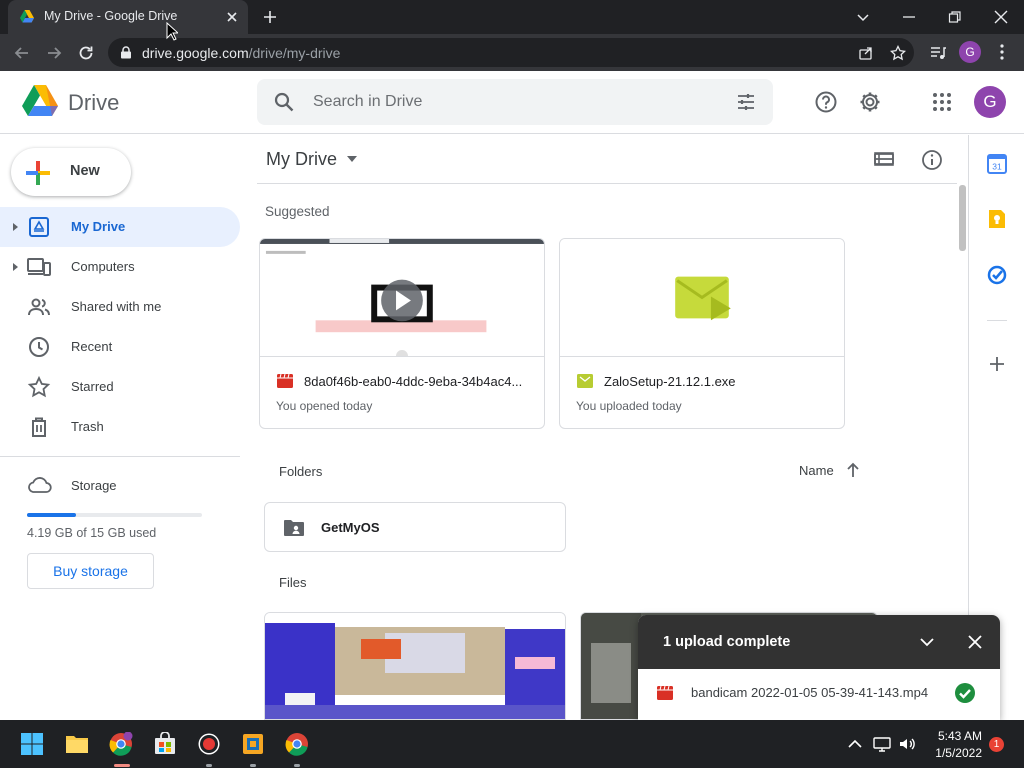  I want to click on chevron-down-icon, so click(352, 159).